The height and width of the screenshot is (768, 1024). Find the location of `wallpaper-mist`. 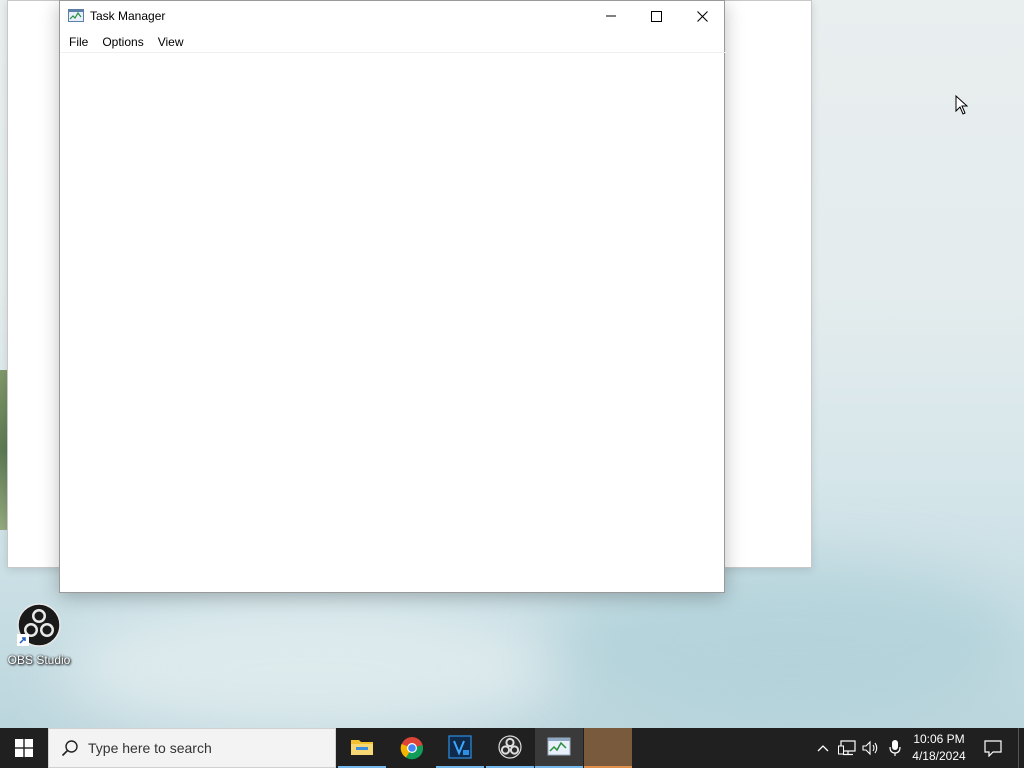

wallpaper-mist is located at coordinates (310, 664).